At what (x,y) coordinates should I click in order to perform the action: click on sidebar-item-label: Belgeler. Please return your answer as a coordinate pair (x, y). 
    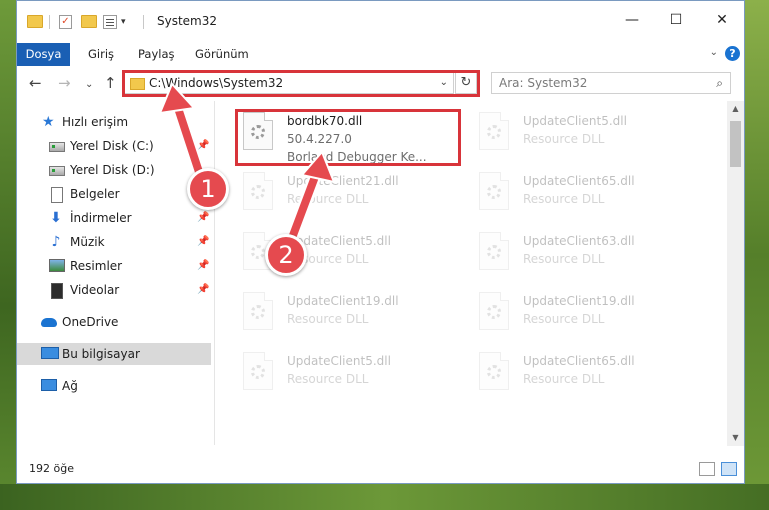
    Looking at the image, I should click on (95, 194).